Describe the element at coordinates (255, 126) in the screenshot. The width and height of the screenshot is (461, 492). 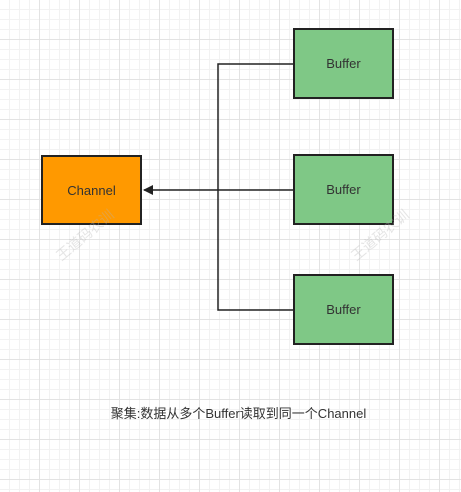
I see `connector-buffer-top` at that location.